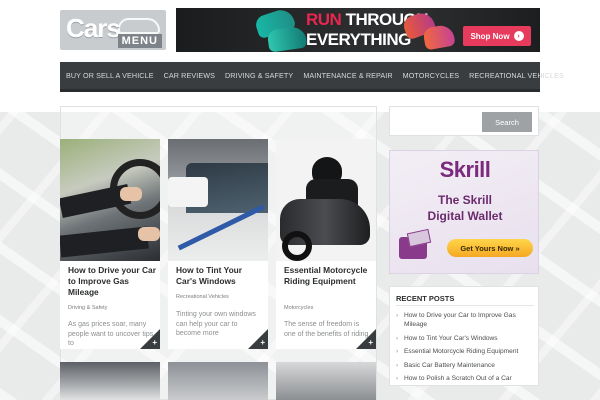  Describe the element at coordinates (490, 248) in the screenshot. I see `get-yours-now-button: Get Yours Now »` at that location.